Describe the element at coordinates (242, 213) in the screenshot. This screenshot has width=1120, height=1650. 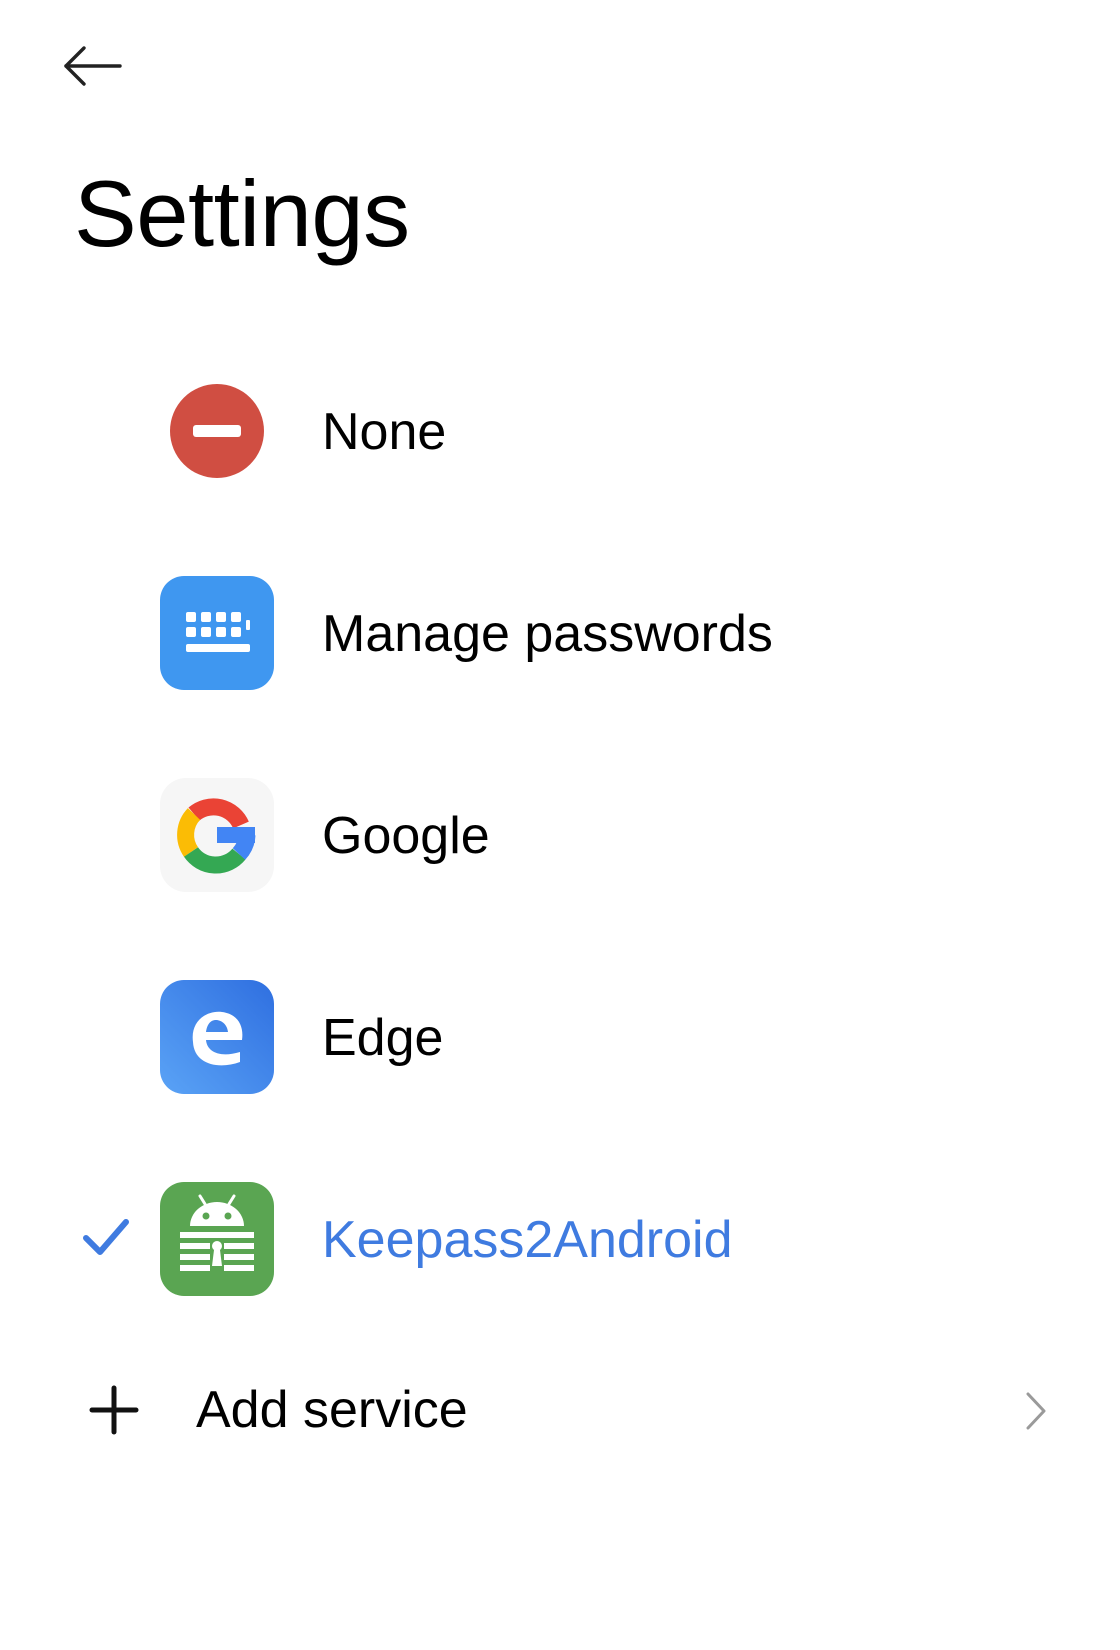
I see `page-title: Settings` at that location.